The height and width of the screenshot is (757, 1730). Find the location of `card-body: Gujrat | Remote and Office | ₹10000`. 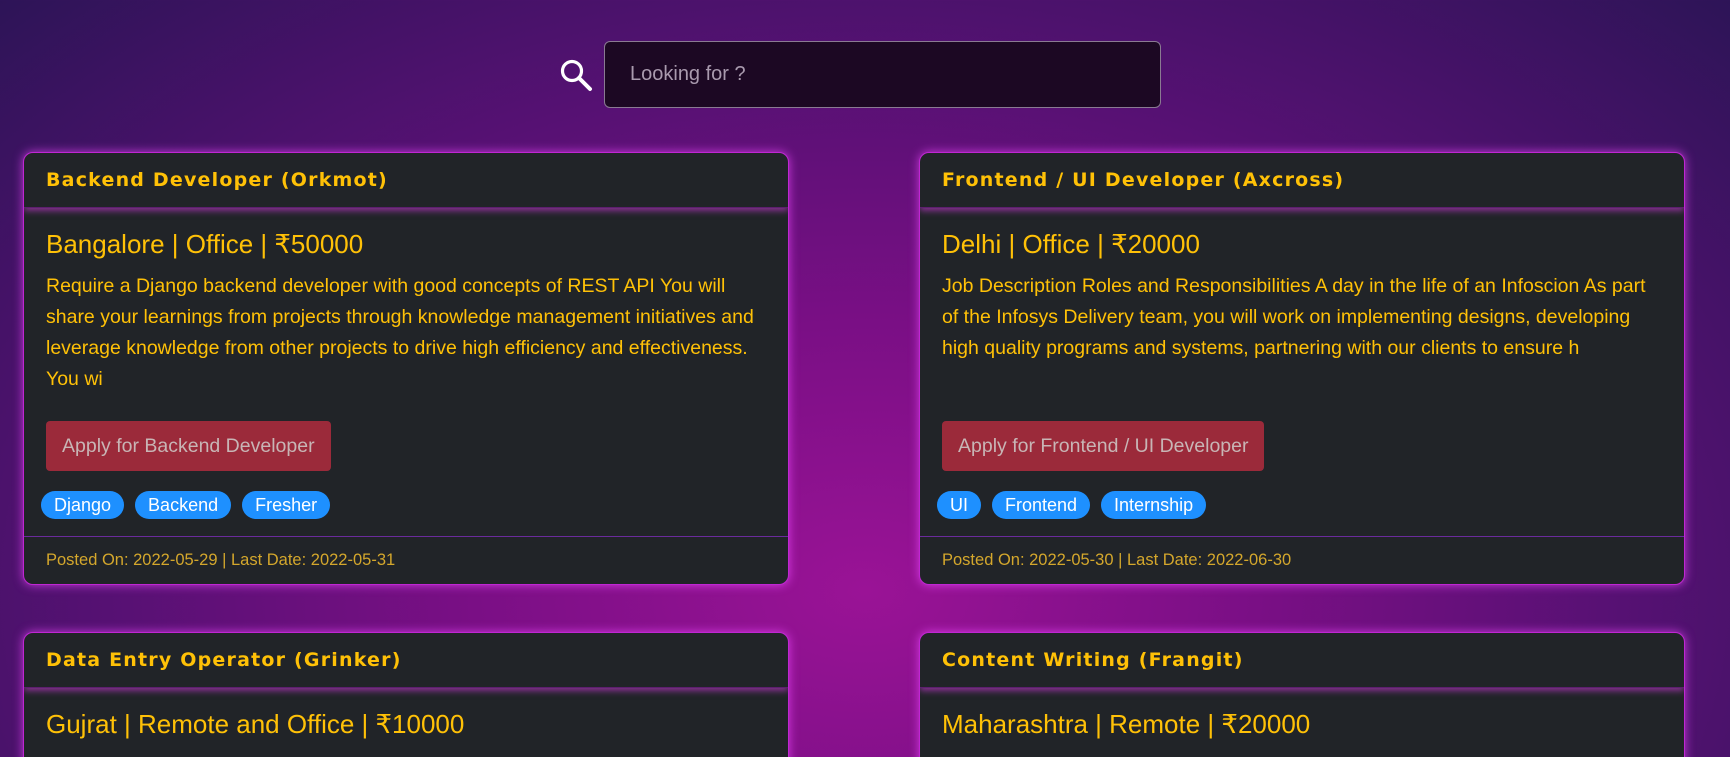

card-body: Gujrat | Remote and Office | ₹10000 is located at coordinates (406, 714).